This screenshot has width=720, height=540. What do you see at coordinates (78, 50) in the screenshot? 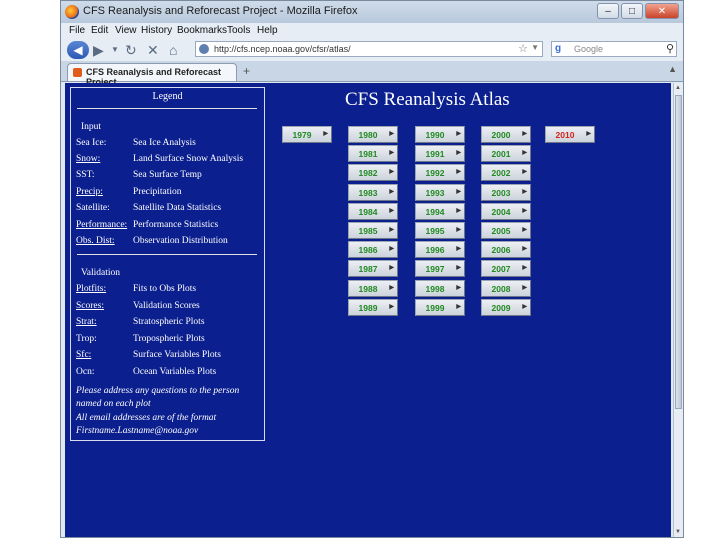
I see `back-button: ◀` at bounding box center [78, 50].